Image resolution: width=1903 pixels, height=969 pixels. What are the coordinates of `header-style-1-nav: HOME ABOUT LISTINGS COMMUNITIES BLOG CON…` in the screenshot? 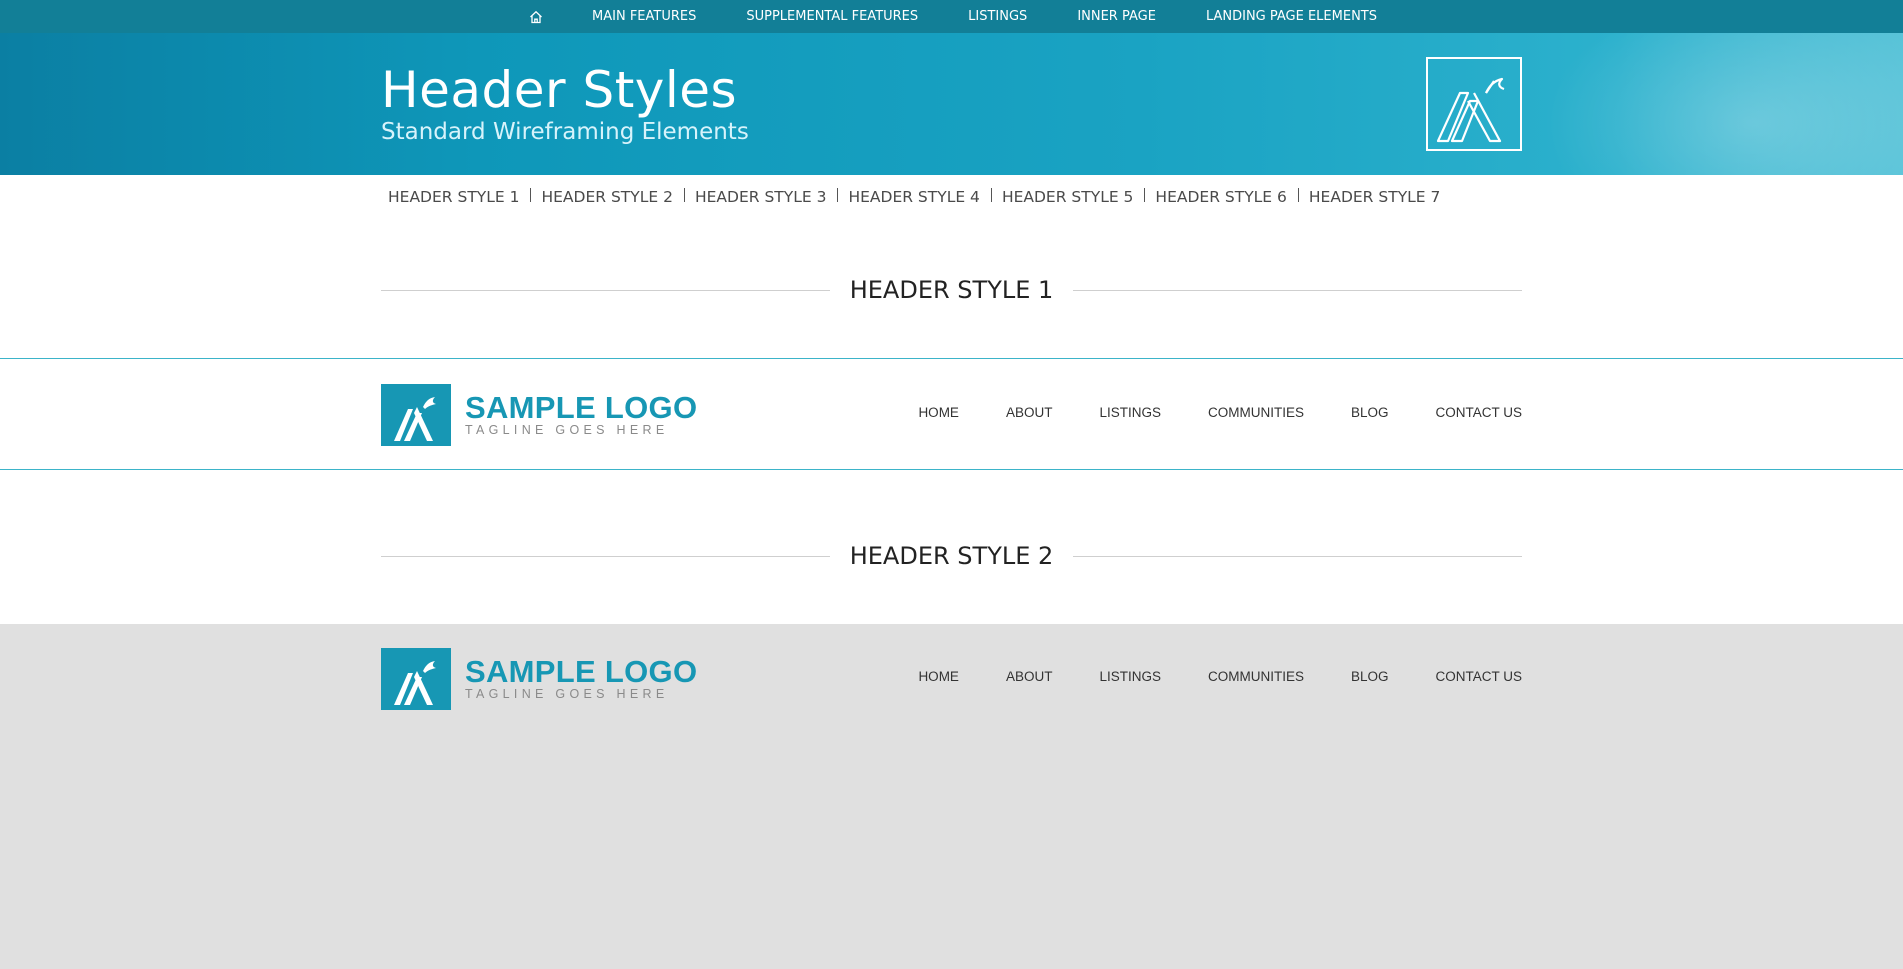 It's located at (1220, 412).